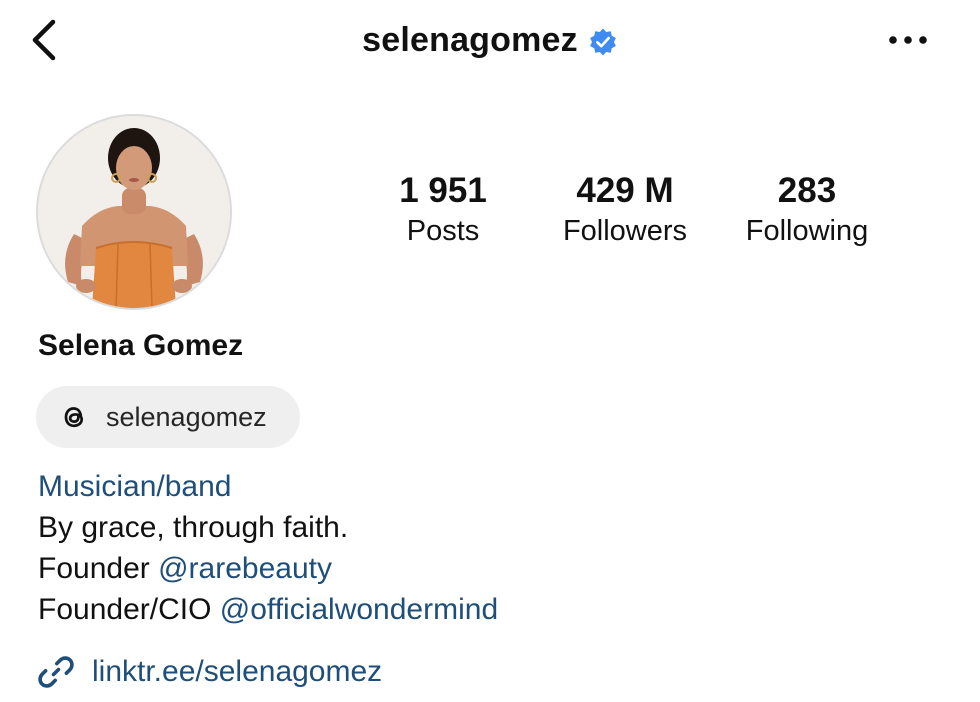 The image size is (980, 702). What do you see at coordinates (443, 231) in the screenshot?
I see `posts-label: Posts` at bounding box center [443, 231].